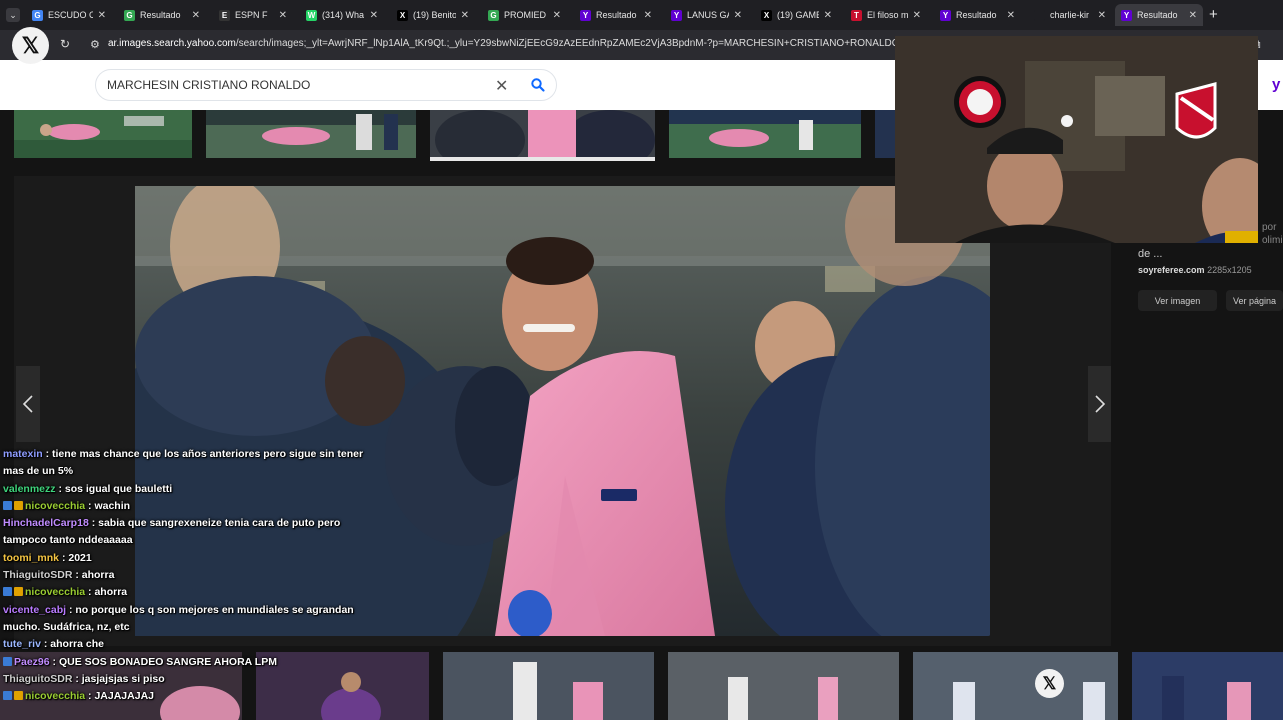  I want to click on chat-username: Paez96, so click(32, 662).